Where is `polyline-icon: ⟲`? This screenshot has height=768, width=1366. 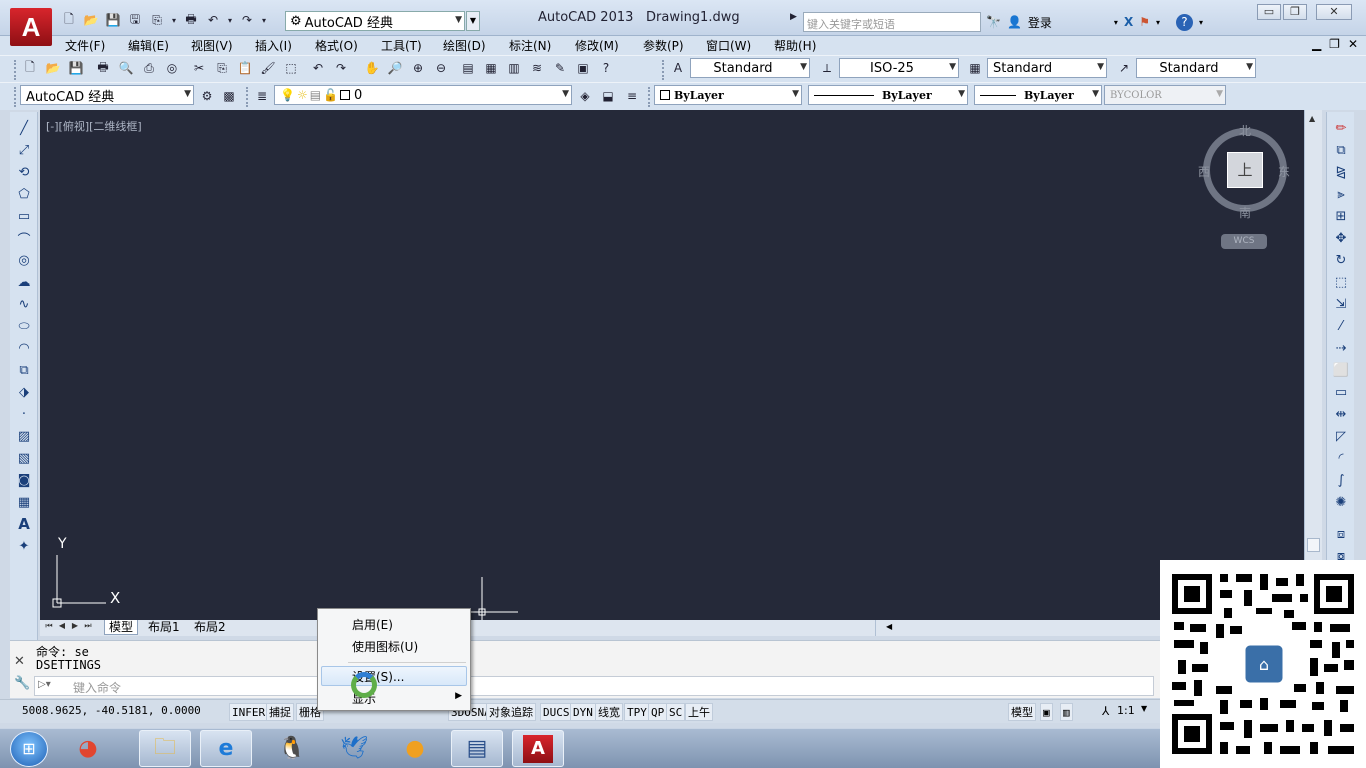
polyline-icon: ⟲ is located at coordinates (24, 172).